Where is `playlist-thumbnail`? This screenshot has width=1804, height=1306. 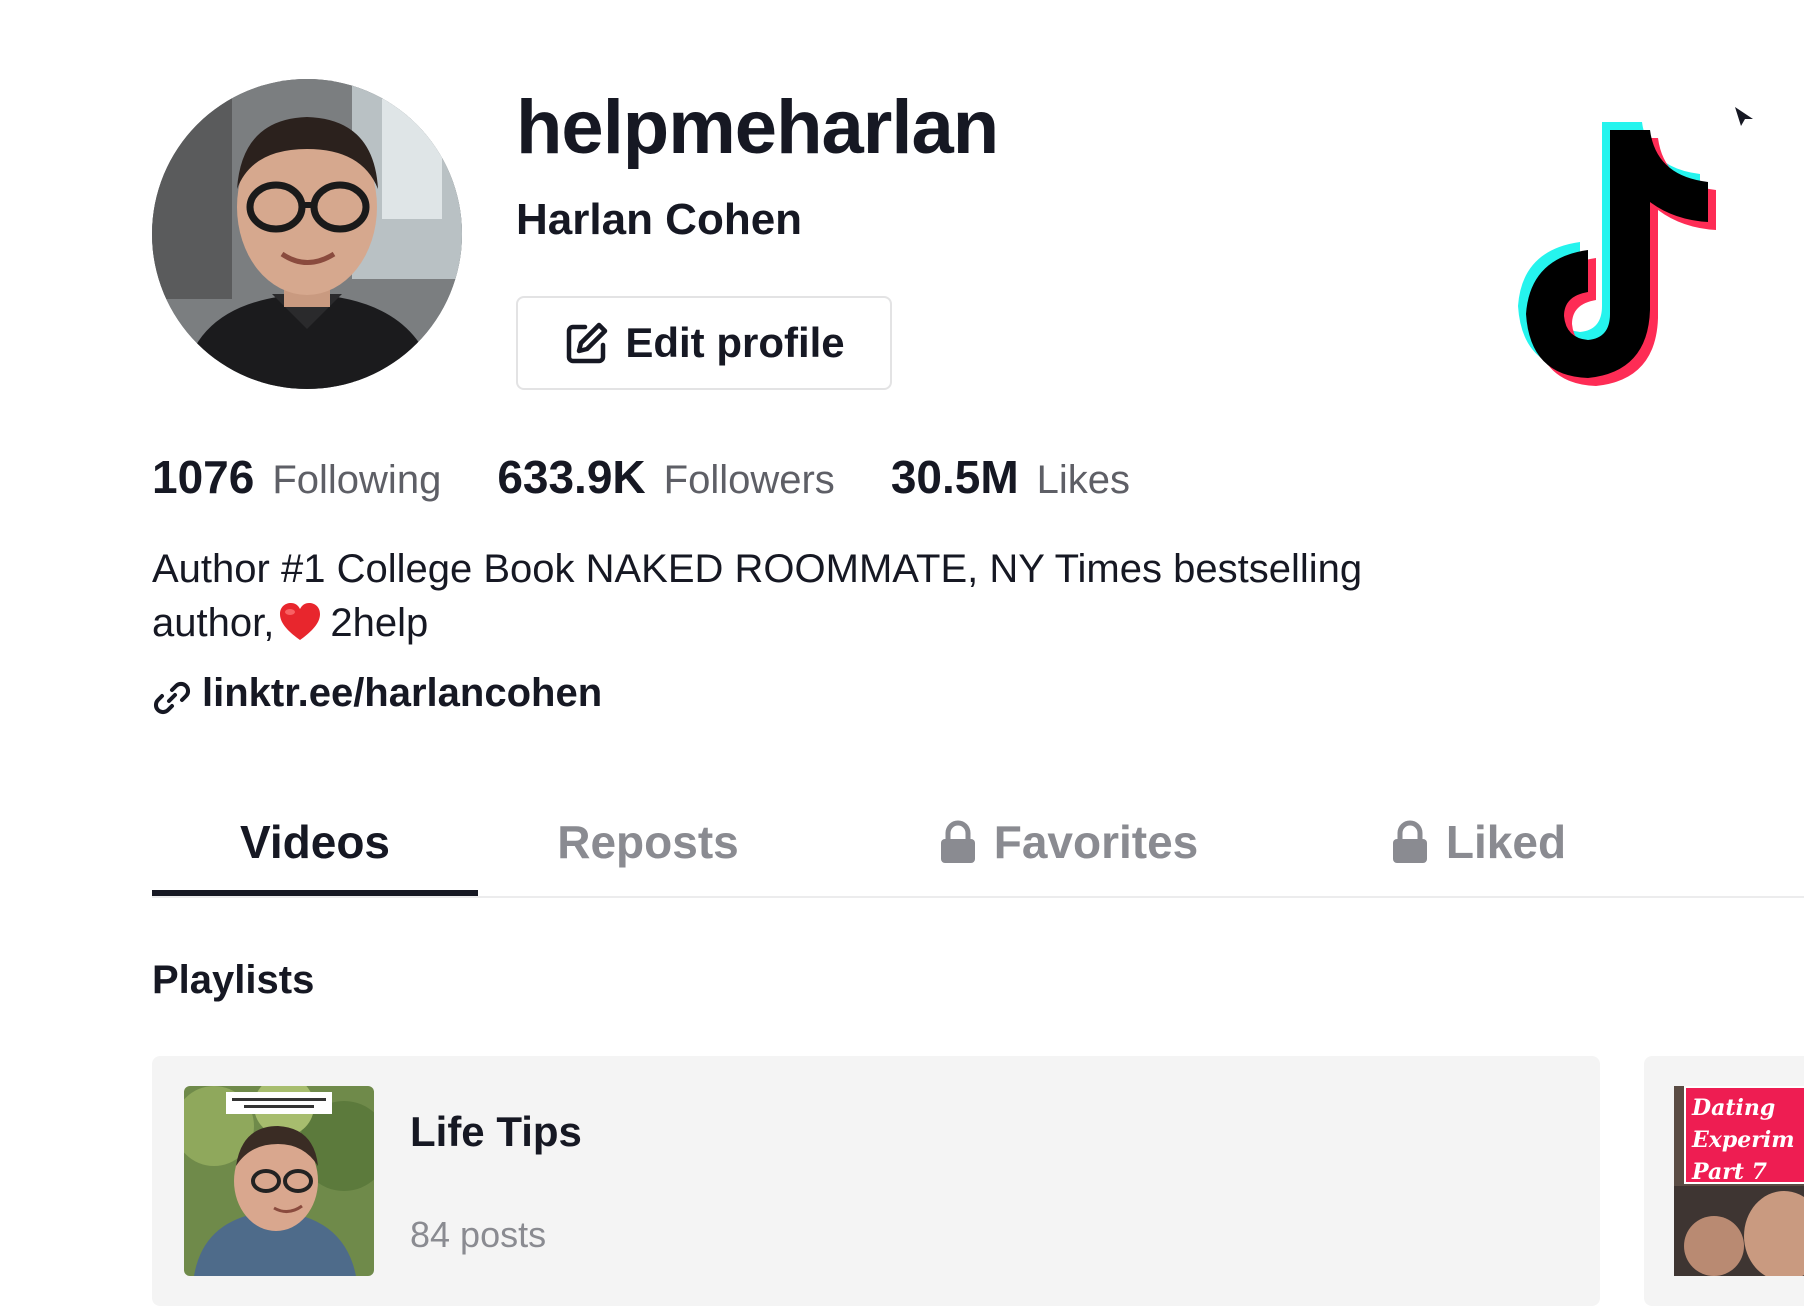
playlist-thumbnail is located at coordinates (279, 1181).